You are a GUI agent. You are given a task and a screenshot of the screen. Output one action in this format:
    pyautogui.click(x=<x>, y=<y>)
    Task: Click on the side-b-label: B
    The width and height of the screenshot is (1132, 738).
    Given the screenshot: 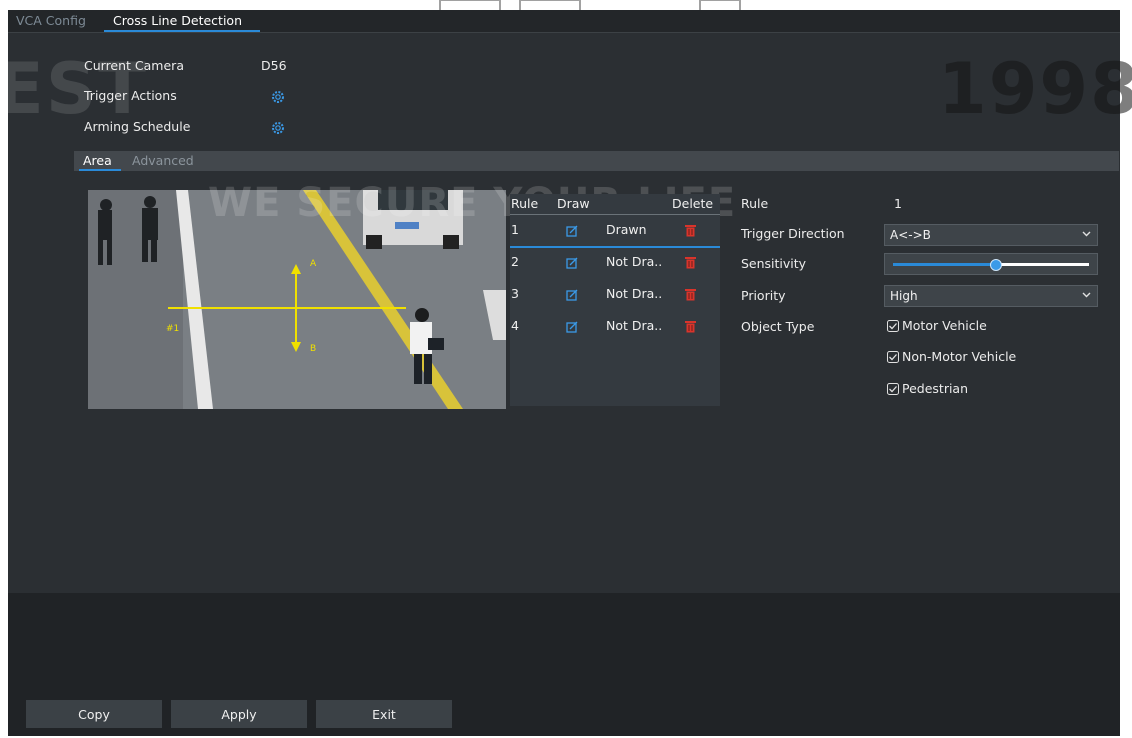 What is the action you would take?
    pyautogui.click(x=313, y=349)
    